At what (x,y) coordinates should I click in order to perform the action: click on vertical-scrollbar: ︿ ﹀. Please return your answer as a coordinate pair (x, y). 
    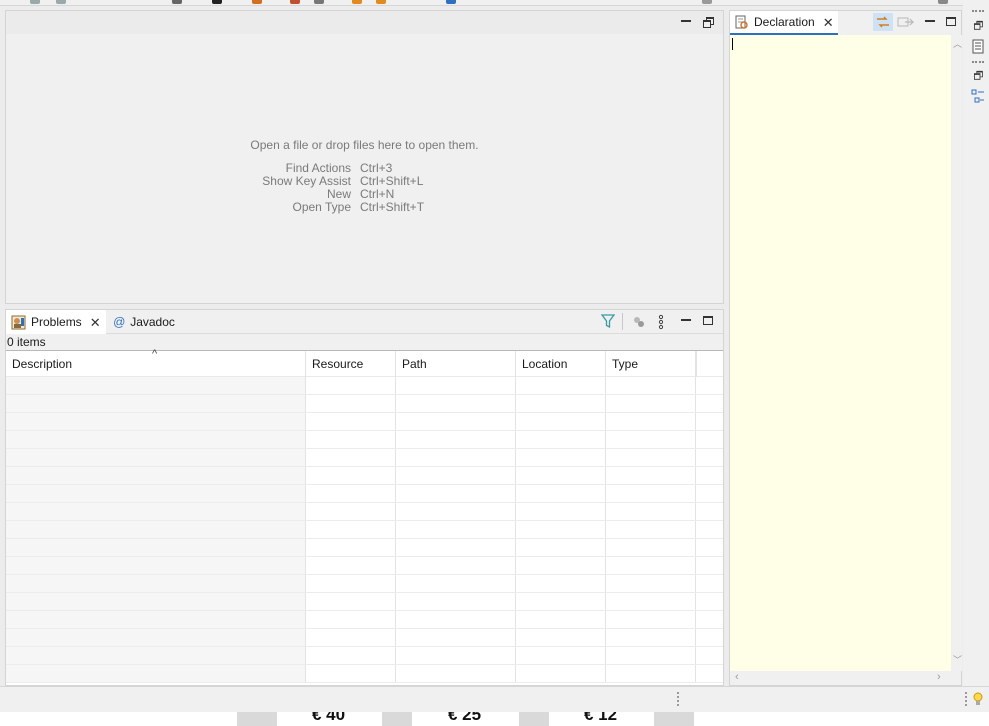
    Looking at the image, I should click on (956, 353).